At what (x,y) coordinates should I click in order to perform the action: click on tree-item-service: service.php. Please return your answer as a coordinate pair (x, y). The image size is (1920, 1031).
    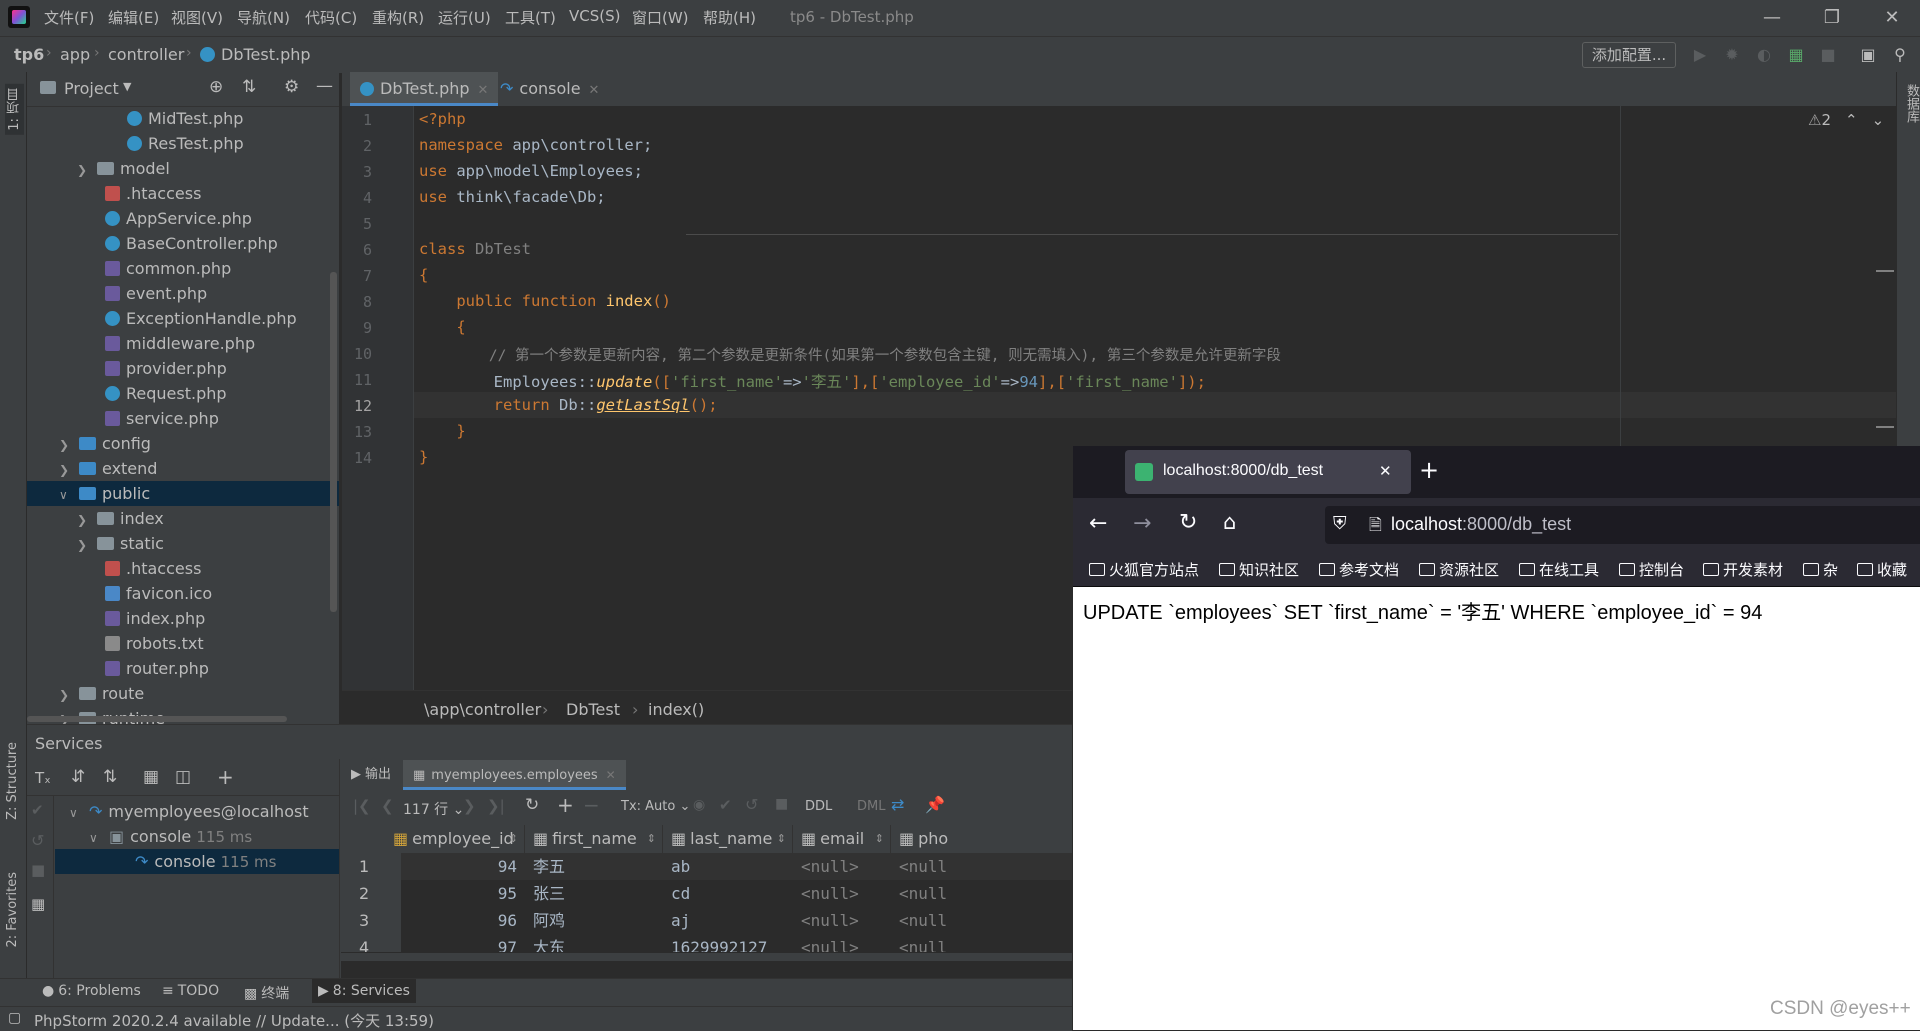
    Looking at the image, I should click on (162, 418).